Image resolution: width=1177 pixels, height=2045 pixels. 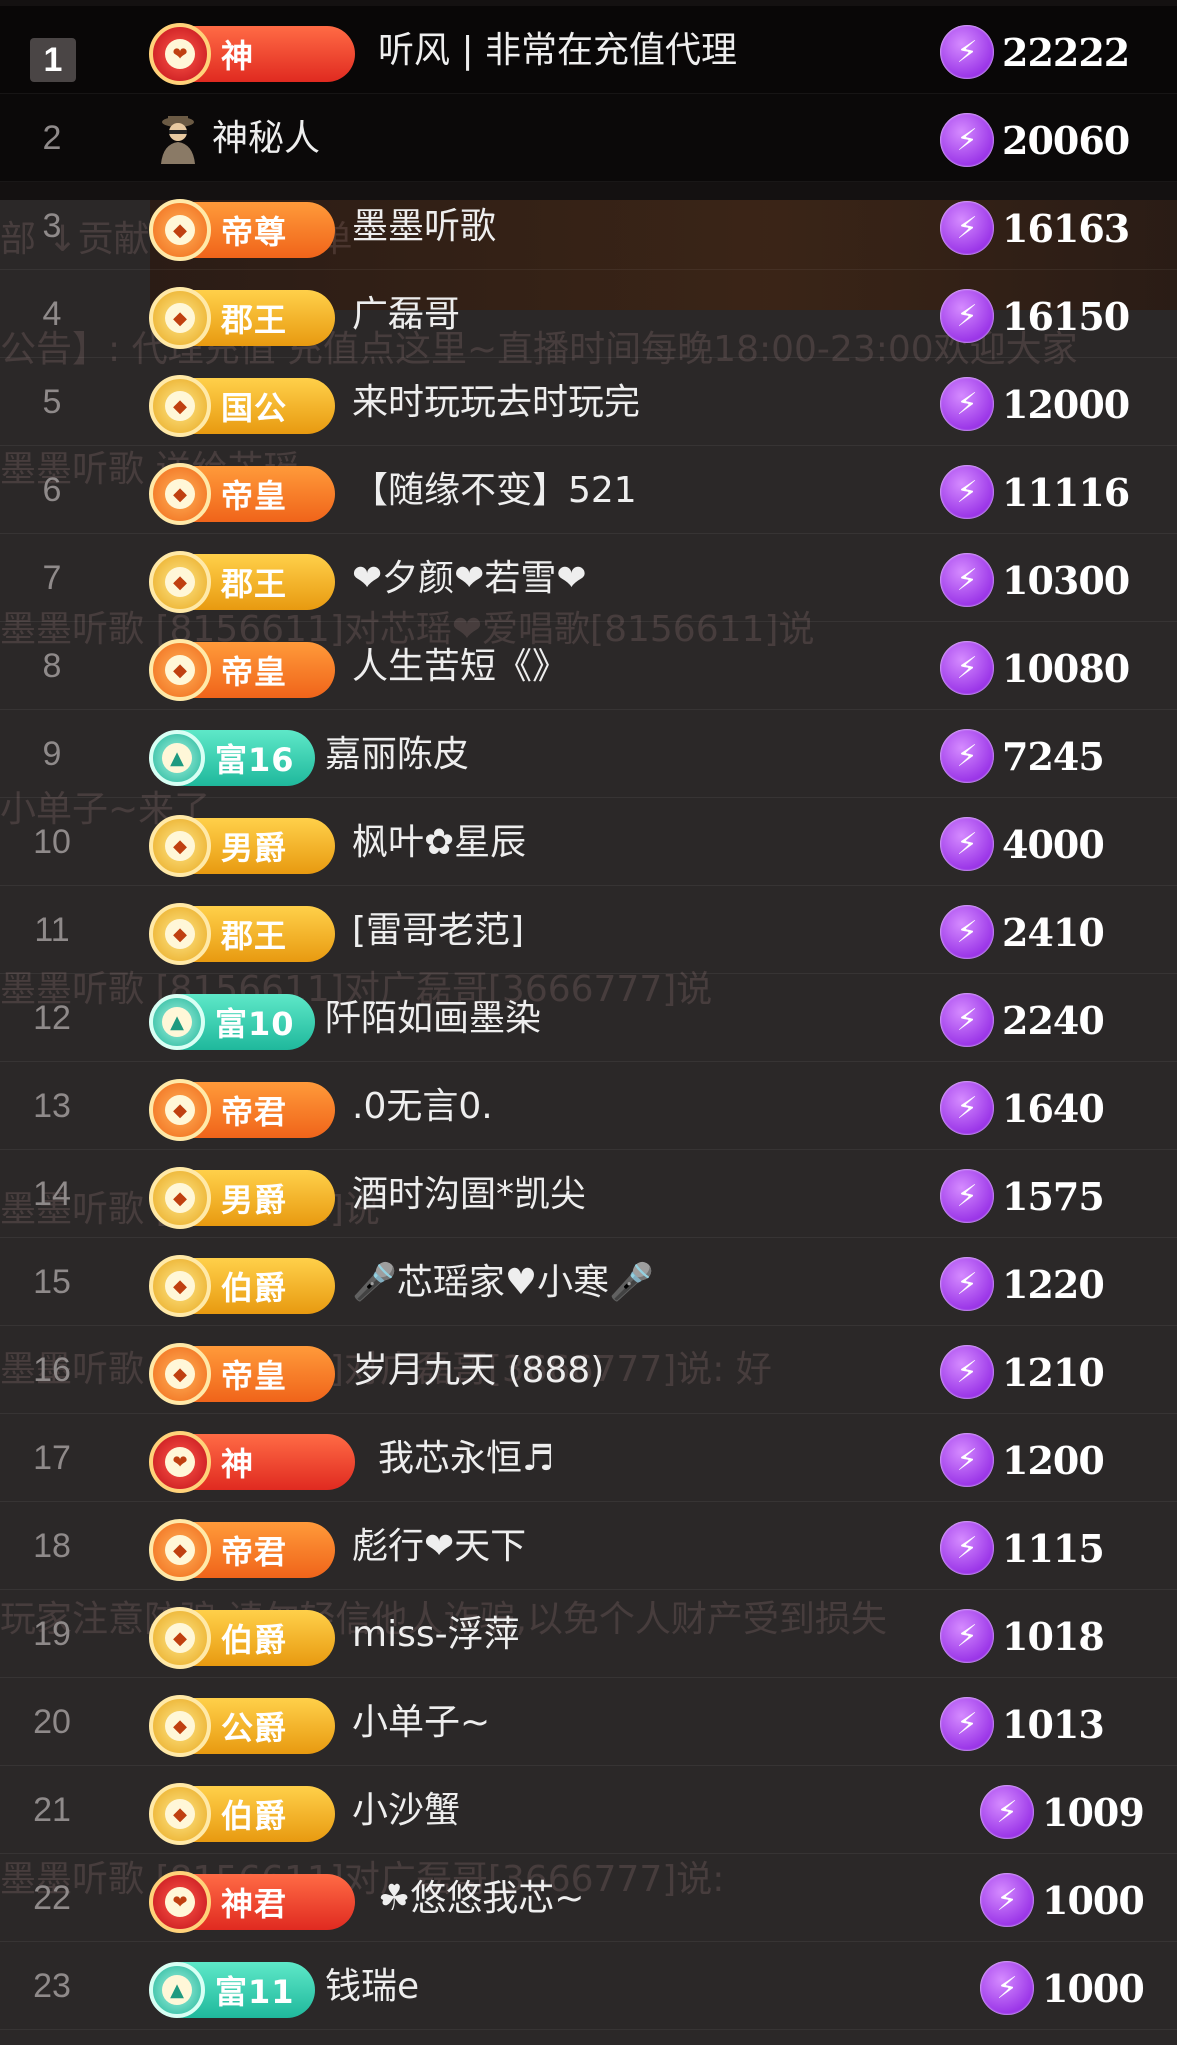 I want to click on contribution-score: ⚡ 1575, so click(x=1022, y=1196).